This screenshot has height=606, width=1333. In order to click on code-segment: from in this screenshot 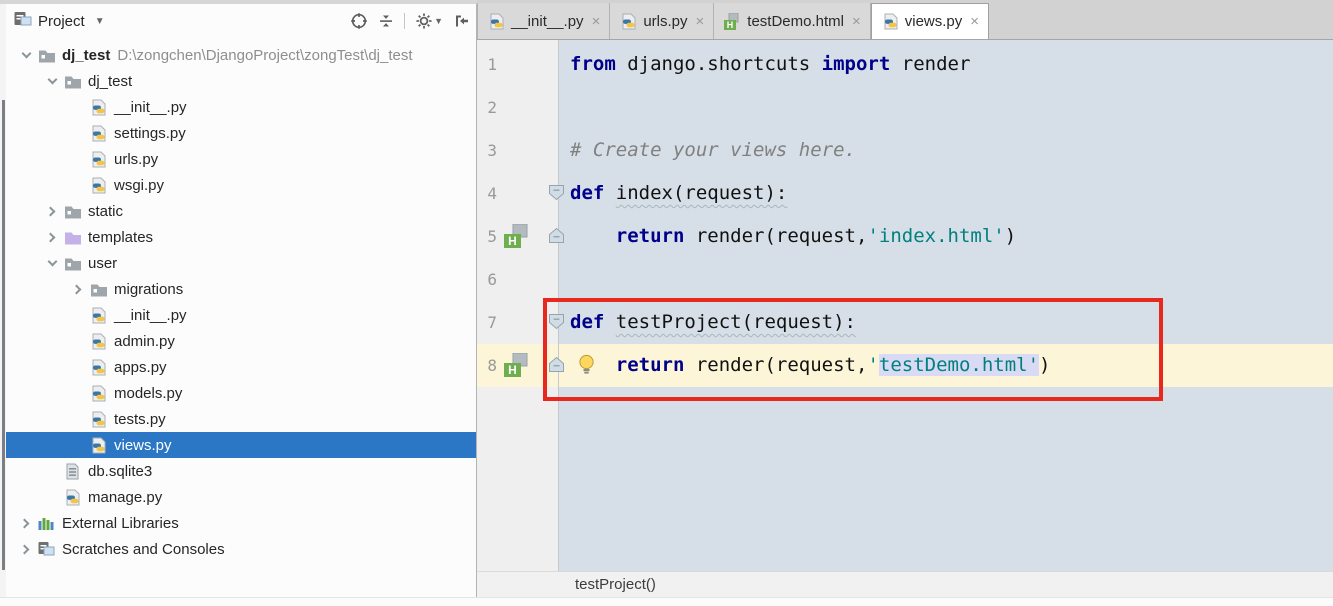, I will do `click(593, 64)`.